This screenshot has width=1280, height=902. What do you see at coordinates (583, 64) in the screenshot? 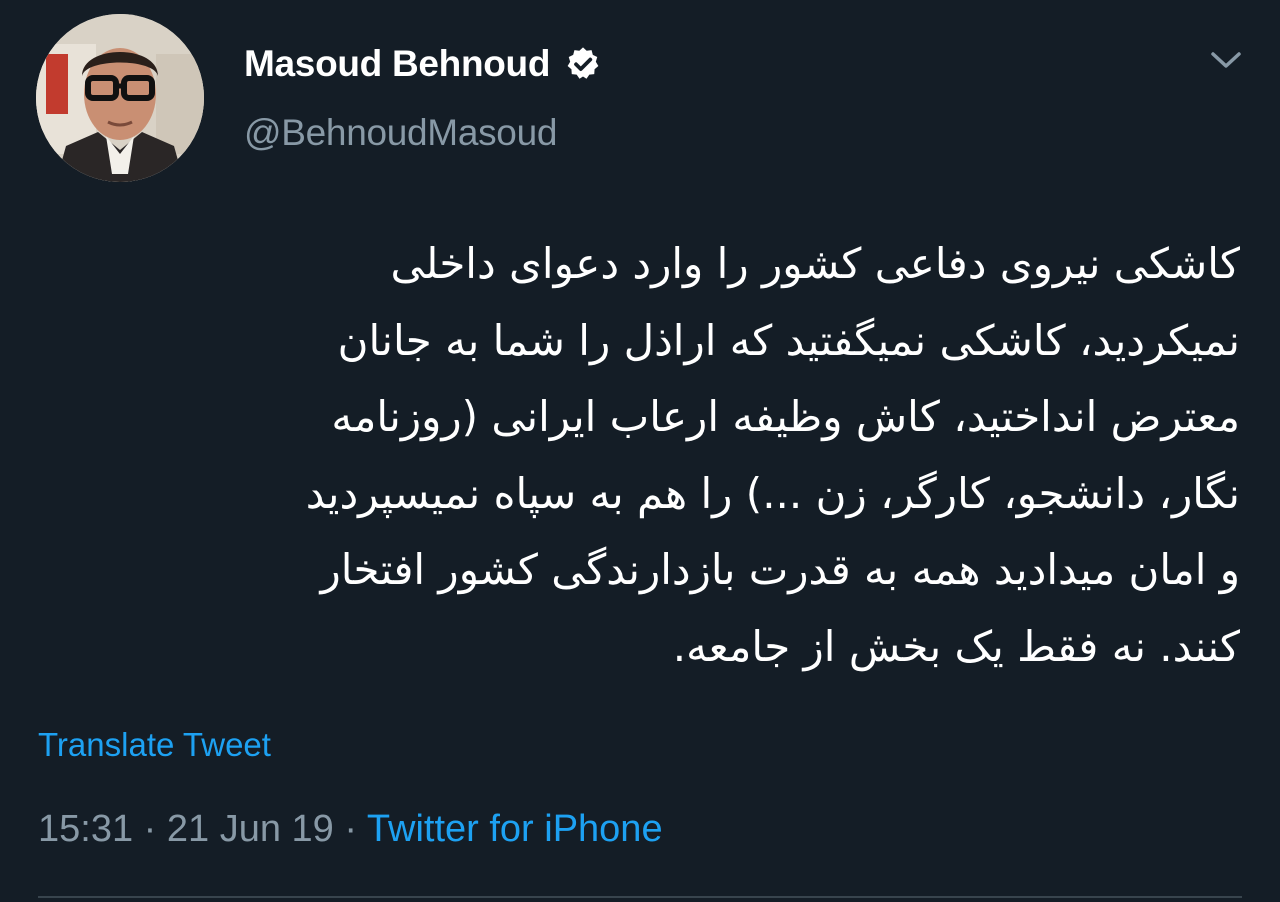
I see `verified-badge-icon` at bounding box center [583, 64].